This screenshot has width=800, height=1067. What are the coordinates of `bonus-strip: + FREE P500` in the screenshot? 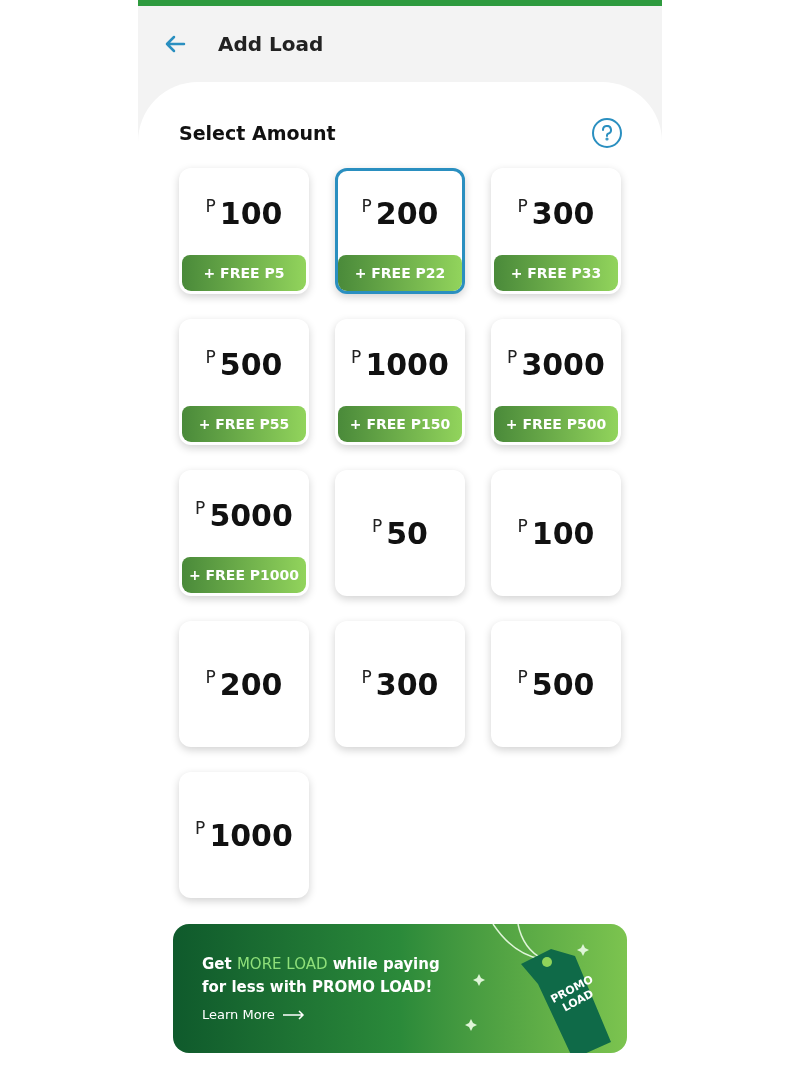 It's located at (556, 424).